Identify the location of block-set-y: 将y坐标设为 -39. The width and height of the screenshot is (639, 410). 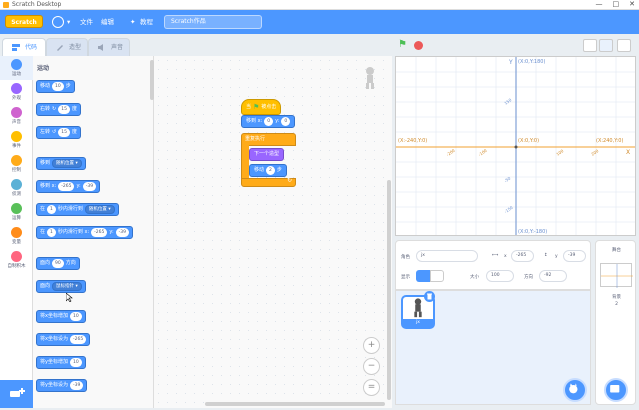
(62, 385).